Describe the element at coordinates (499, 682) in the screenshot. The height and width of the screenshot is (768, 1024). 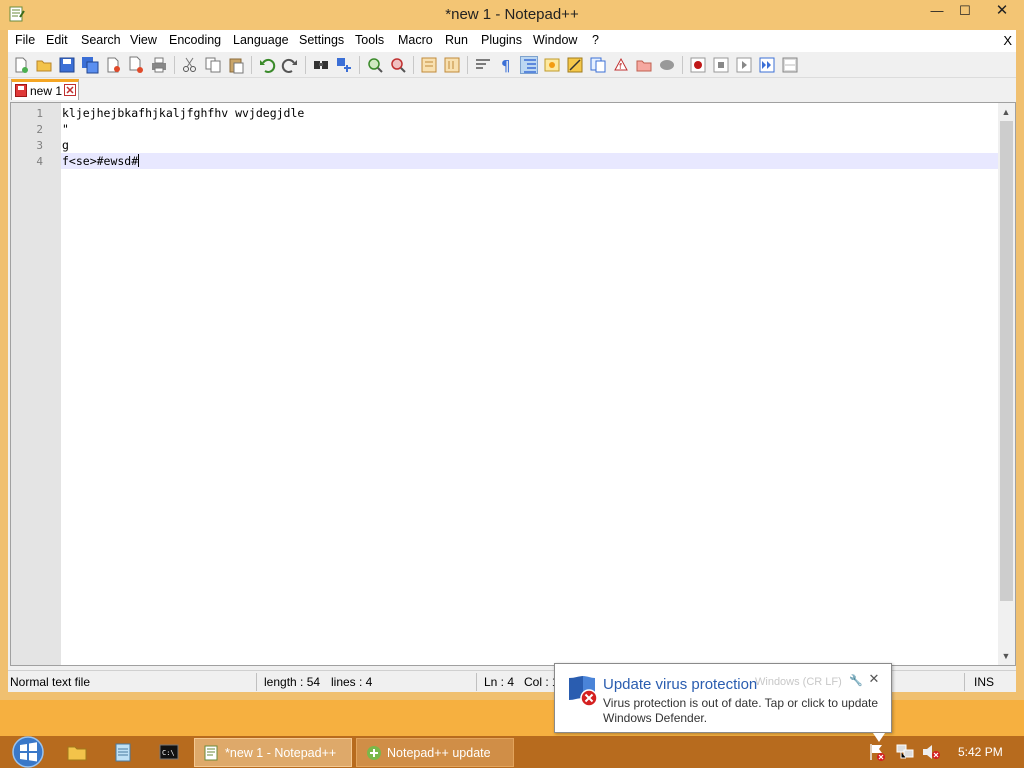
I see `status-line-number: Ln : 4` at that location.